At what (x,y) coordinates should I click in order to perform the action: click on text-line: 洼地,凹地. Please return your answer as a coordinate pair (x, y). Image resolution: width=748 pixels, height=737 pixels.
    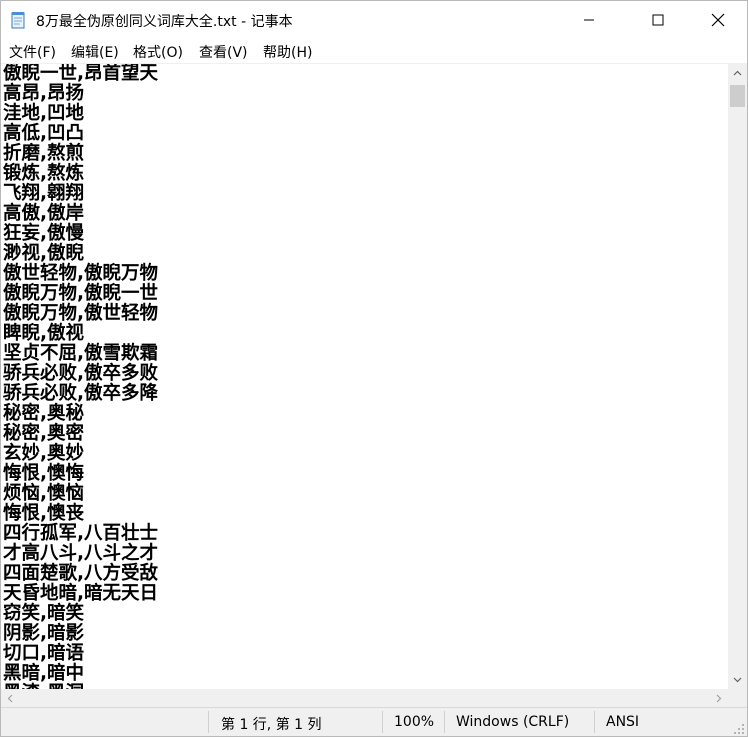
    Looking at the image, I should click on (44, 113).